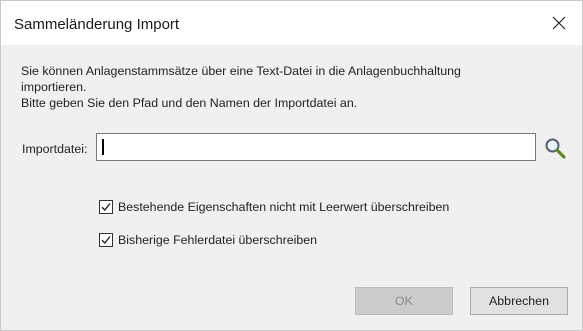 The width and height of the screenshot is (583, 331). I want to click on option-overwrite-errorfile: Bisherige Fehlerdatei überschreiben, so click(208, 240).